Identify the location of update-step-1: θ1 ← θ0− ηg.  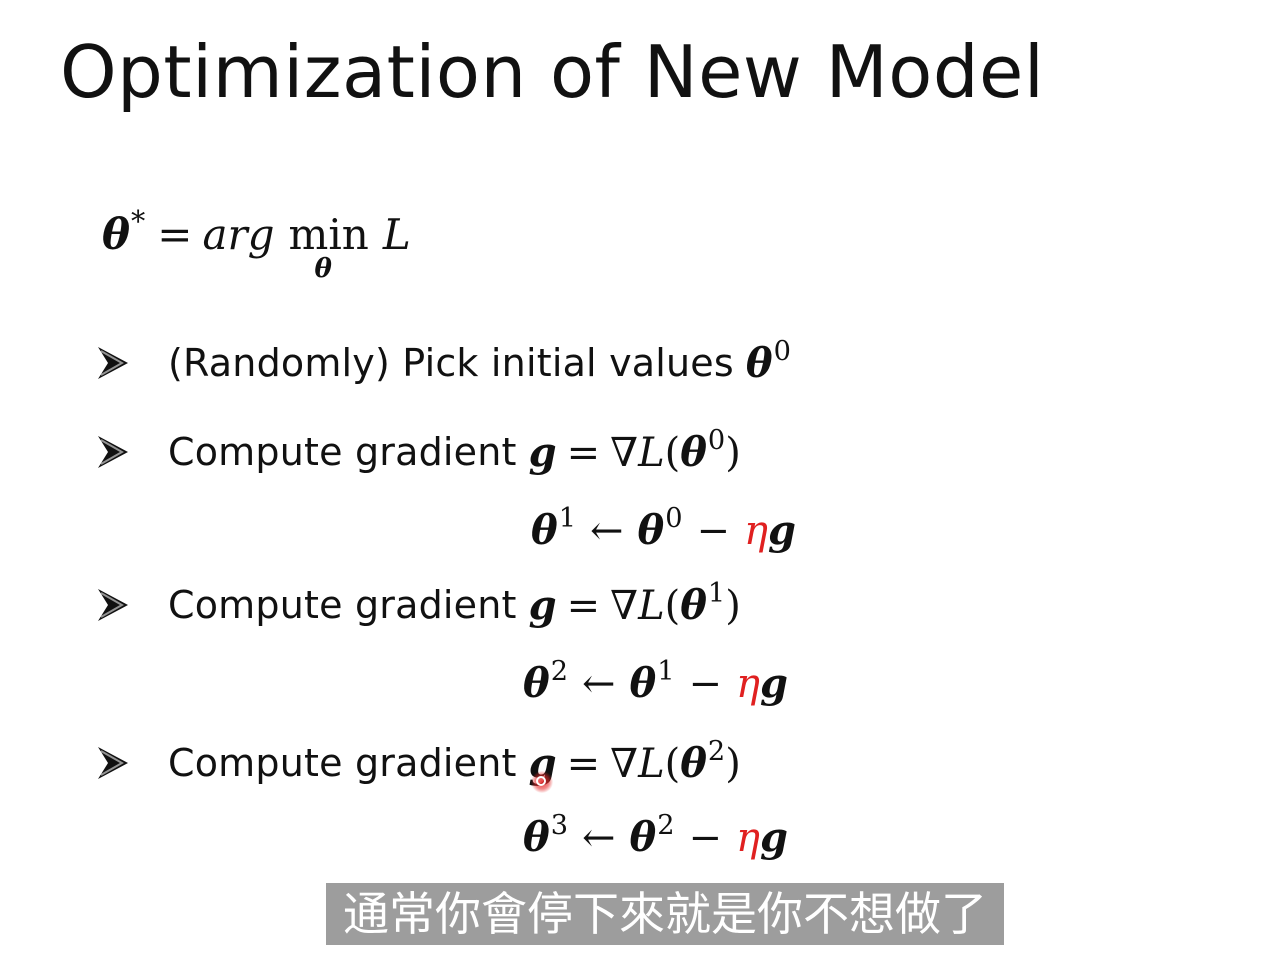
(663, 529).